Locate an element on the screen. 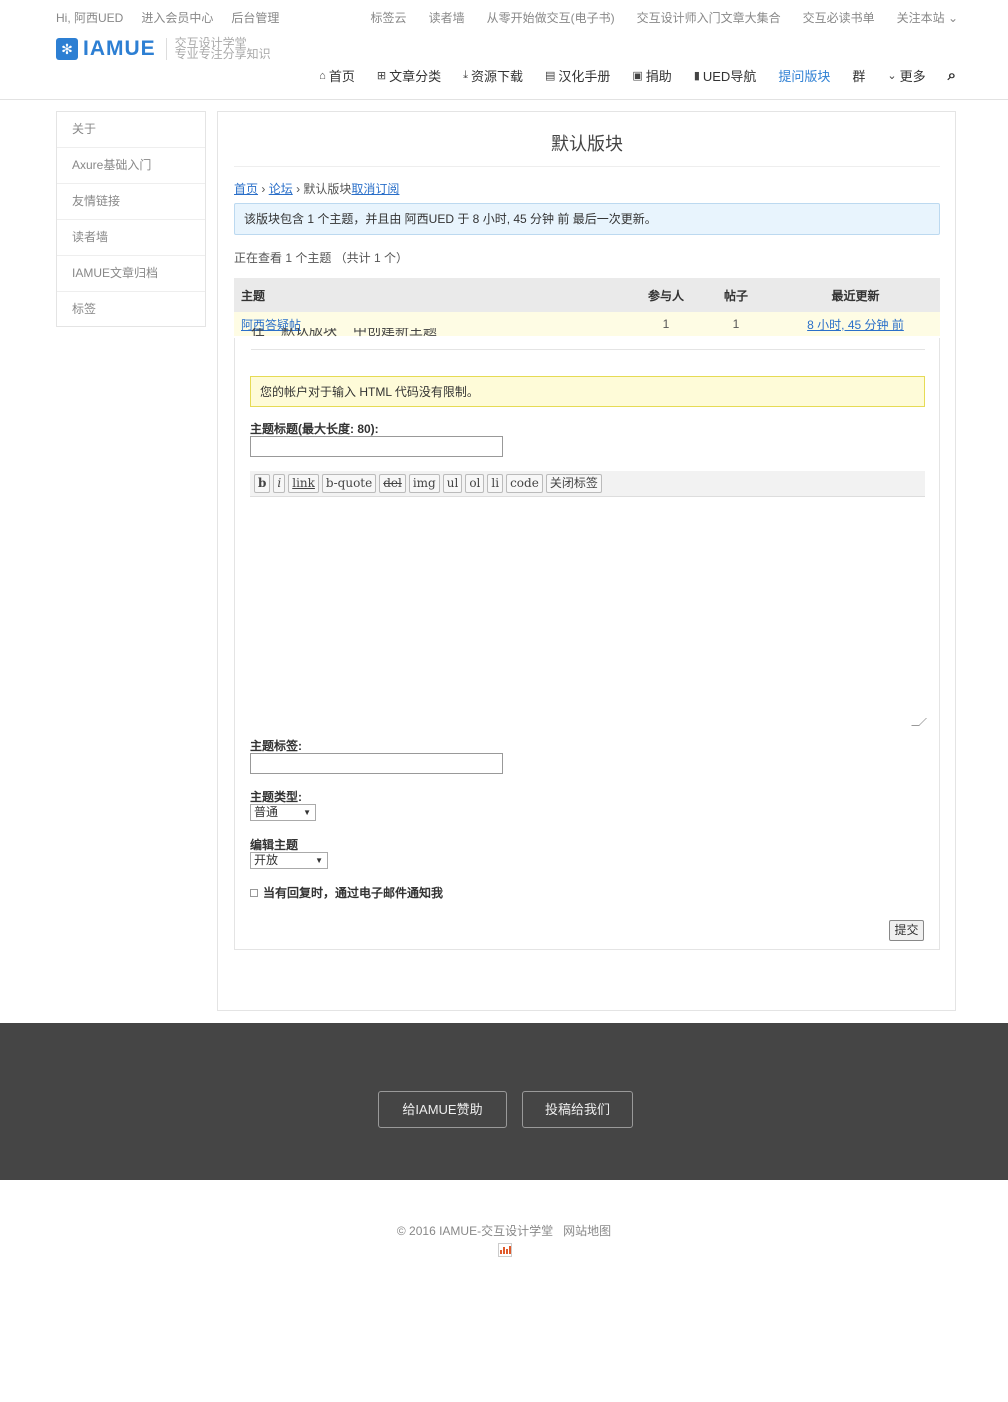 The height and width of the screenshot is (1402, 1008). chevron-circle-icon: ⌄ is located at coordinates (892, 76).